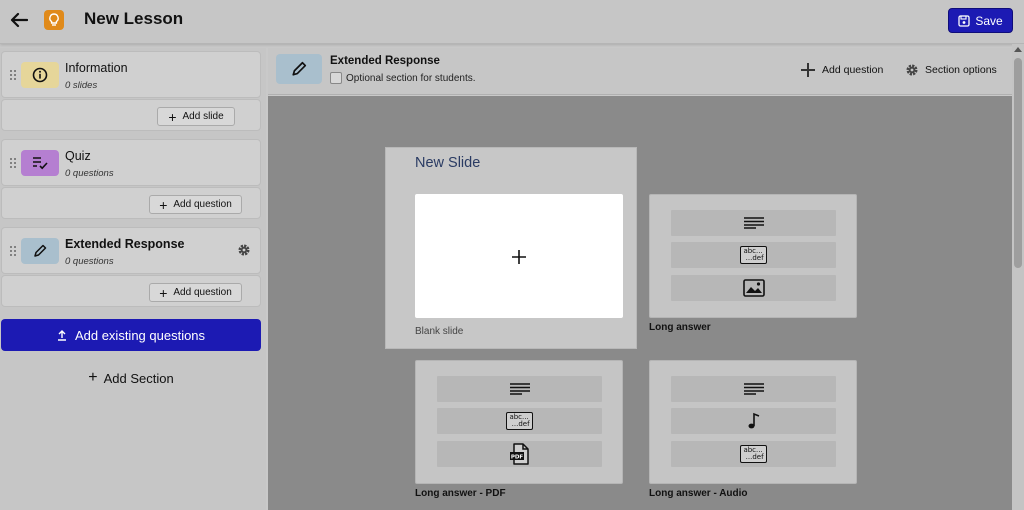  Describe the element at coordinates (78, 156) in the screenshot. I see `section-title: Quiz` at that location.